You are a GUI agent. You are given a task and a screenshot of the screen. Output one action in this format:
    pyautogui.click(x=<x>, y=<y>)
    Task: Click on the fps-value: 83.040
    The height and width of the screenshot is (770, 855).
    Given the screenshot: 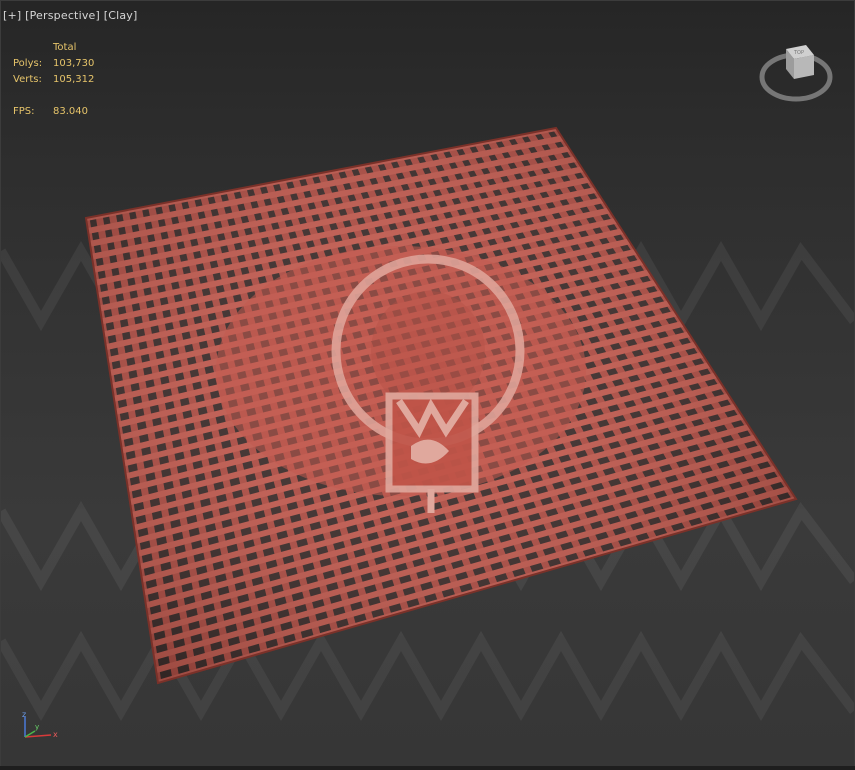 What is the action you would take?
    pyautogui.click(x=70, y=111)
    